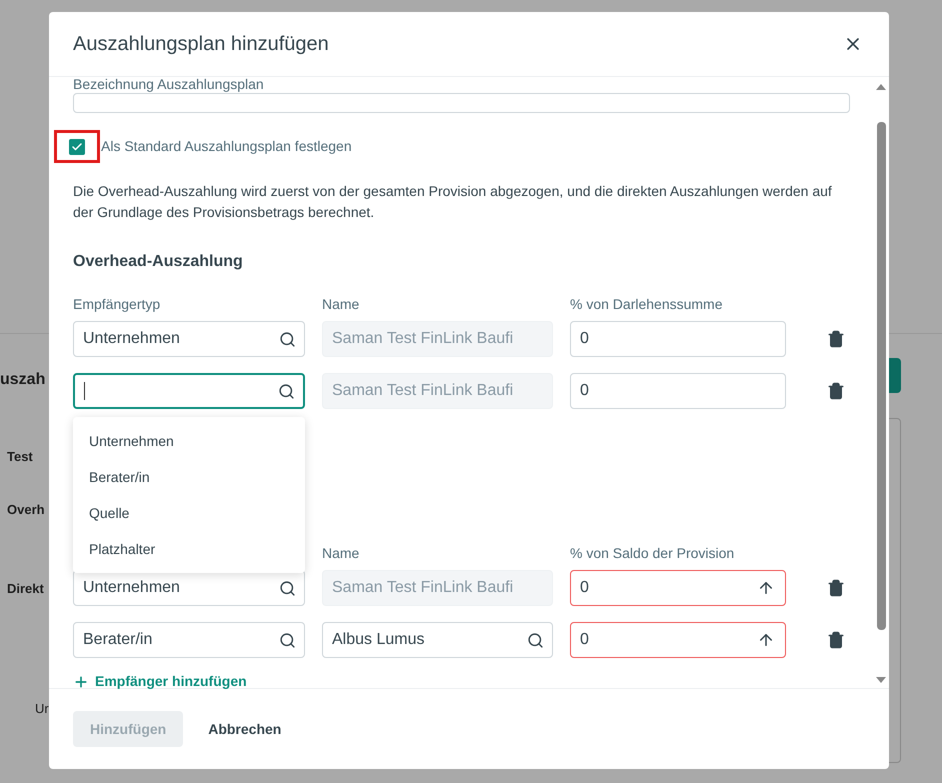 The height and width of the screenshot is (783, 942). I want to click on scrollbar-thumb, so click(881, 376).